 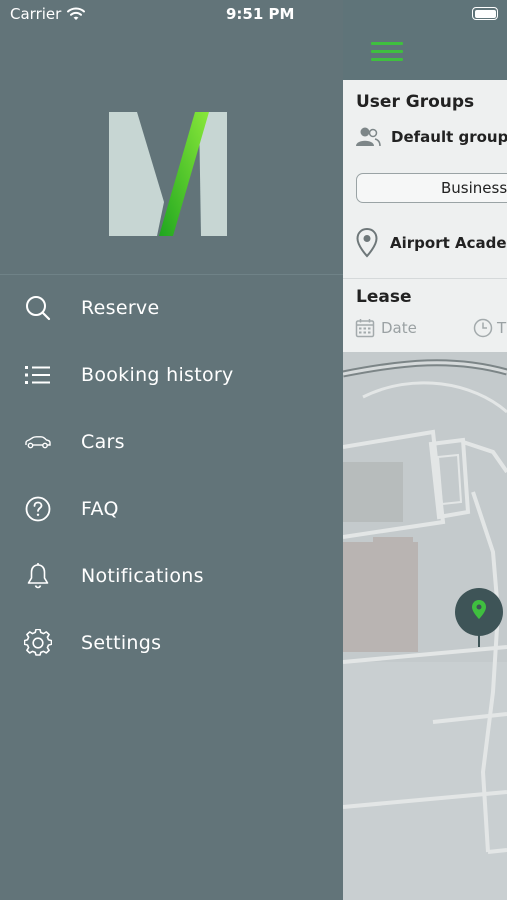 What do you see at coordinates (76, 13) in the screenshot?
I see `wifi-icon` at bounding box center [76, 13].